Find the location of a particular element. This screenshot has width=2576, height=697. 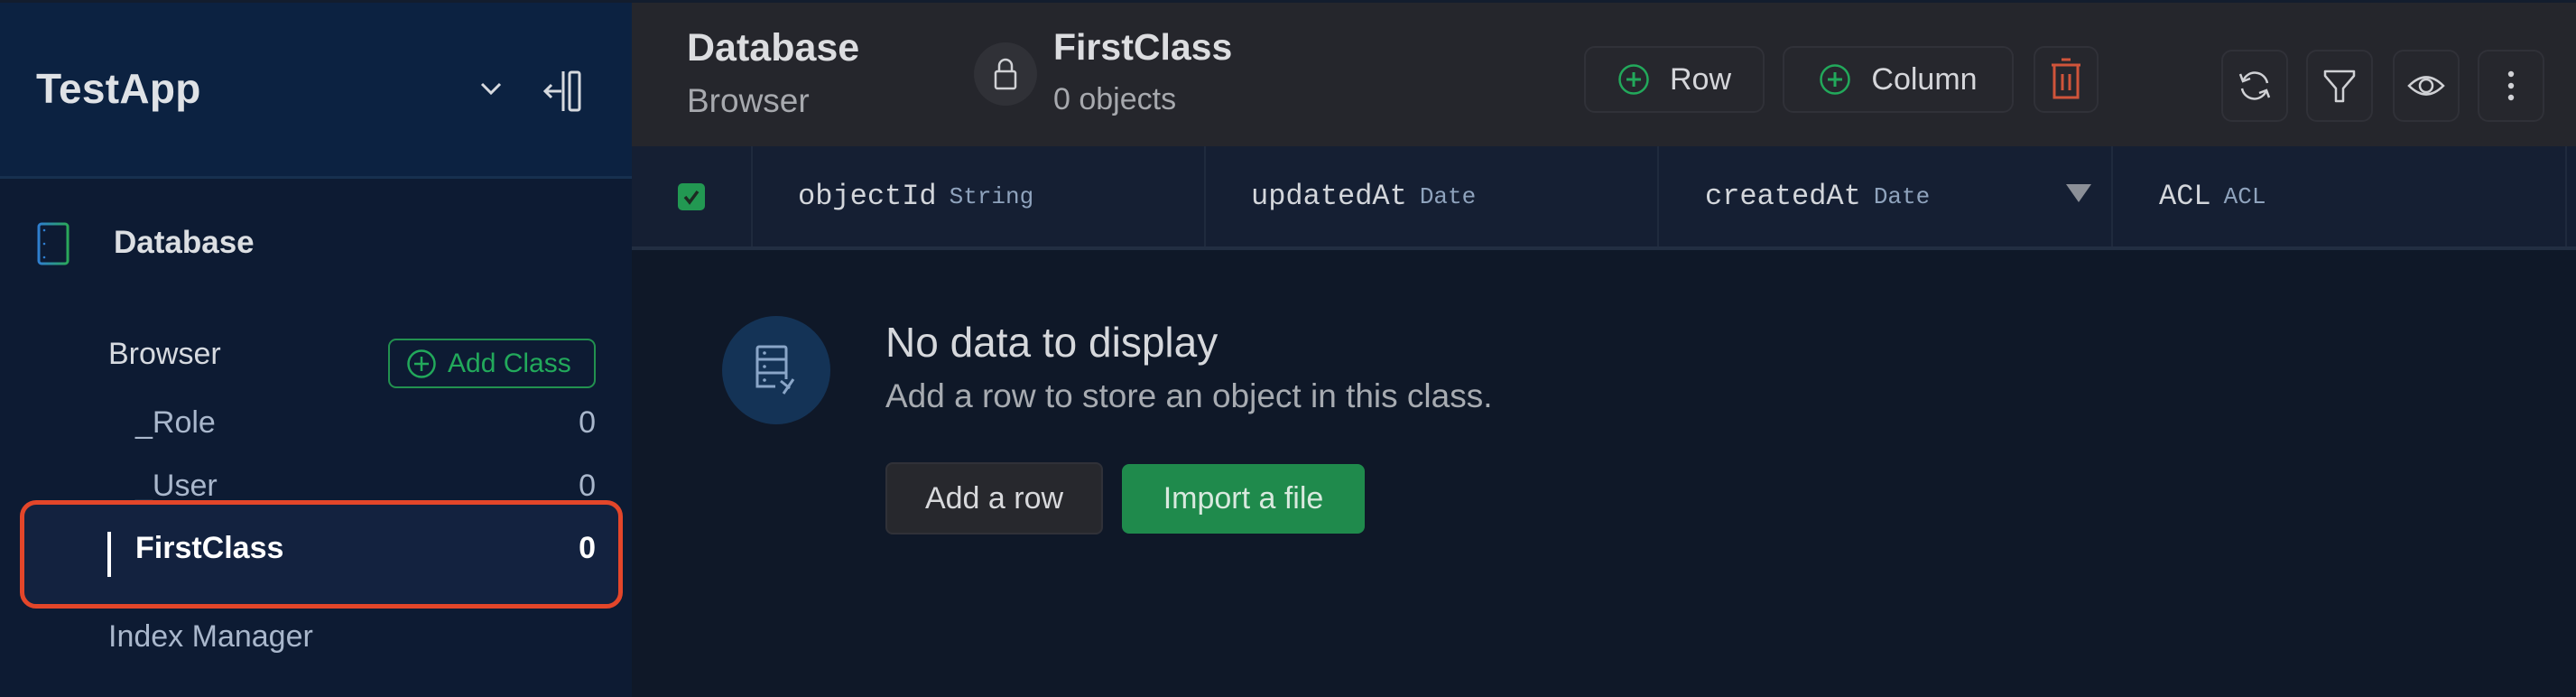

empty-state-icon-circle is located at coordinates (776, 370).